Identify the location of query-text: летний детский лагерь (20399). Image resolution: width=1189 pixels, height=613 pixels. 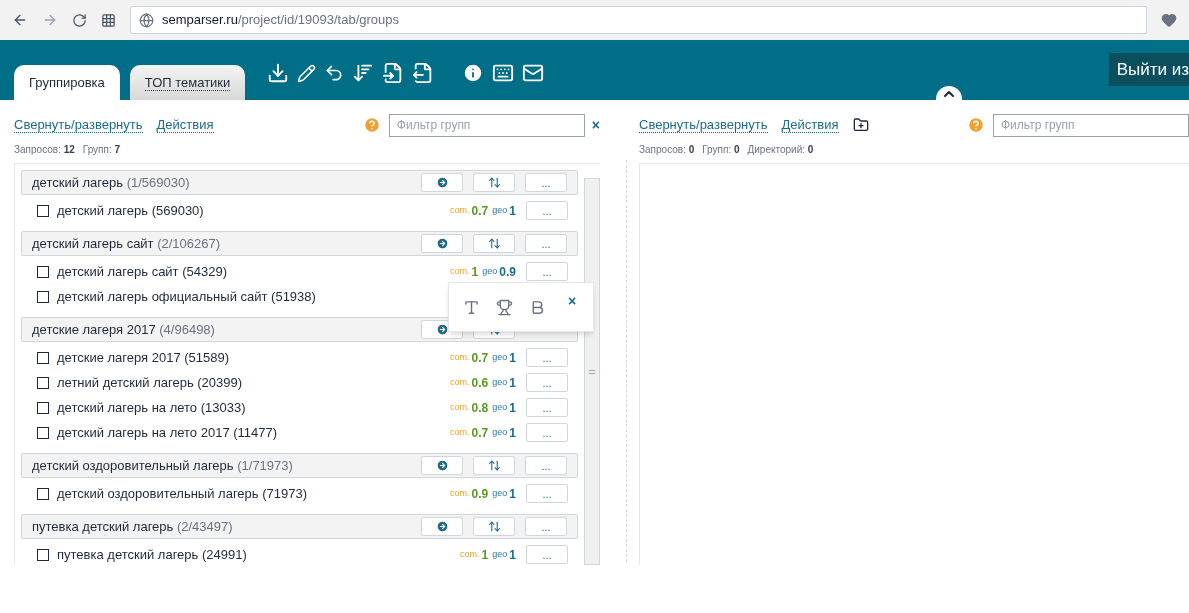
(150, 382).